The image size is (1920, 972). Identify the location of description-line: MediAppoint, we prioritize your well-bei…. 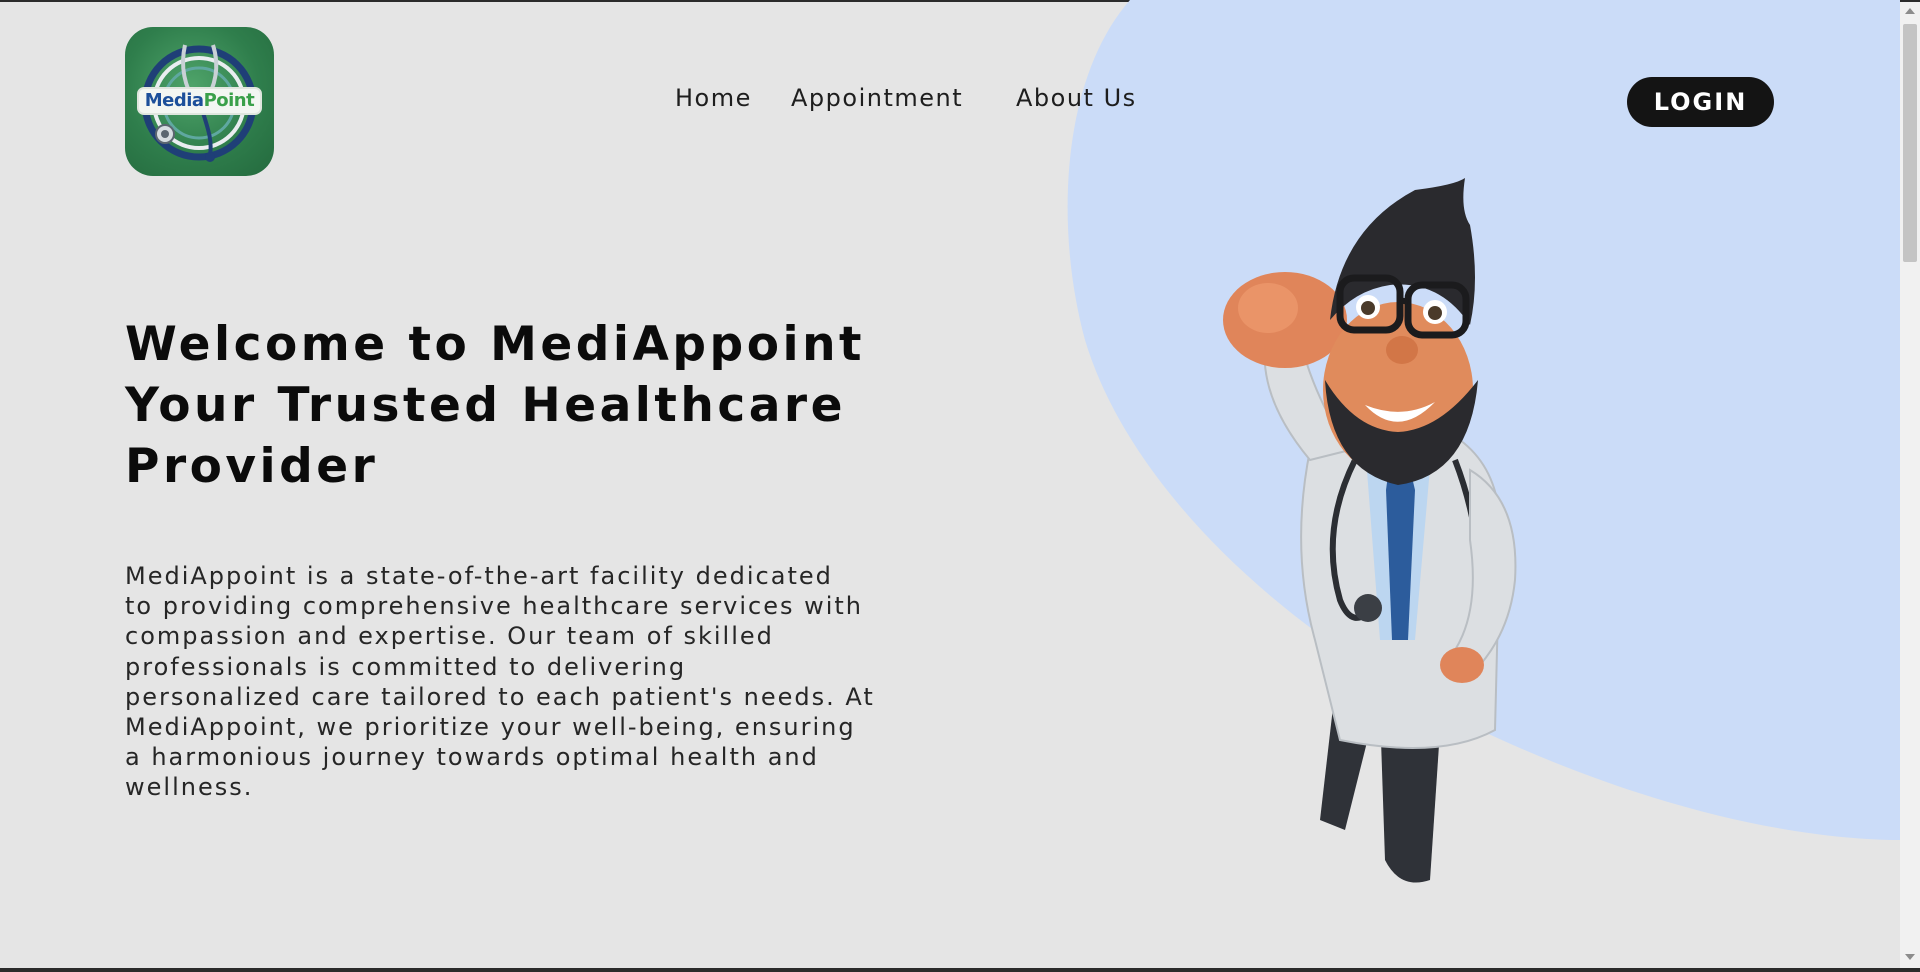
(490, 727).